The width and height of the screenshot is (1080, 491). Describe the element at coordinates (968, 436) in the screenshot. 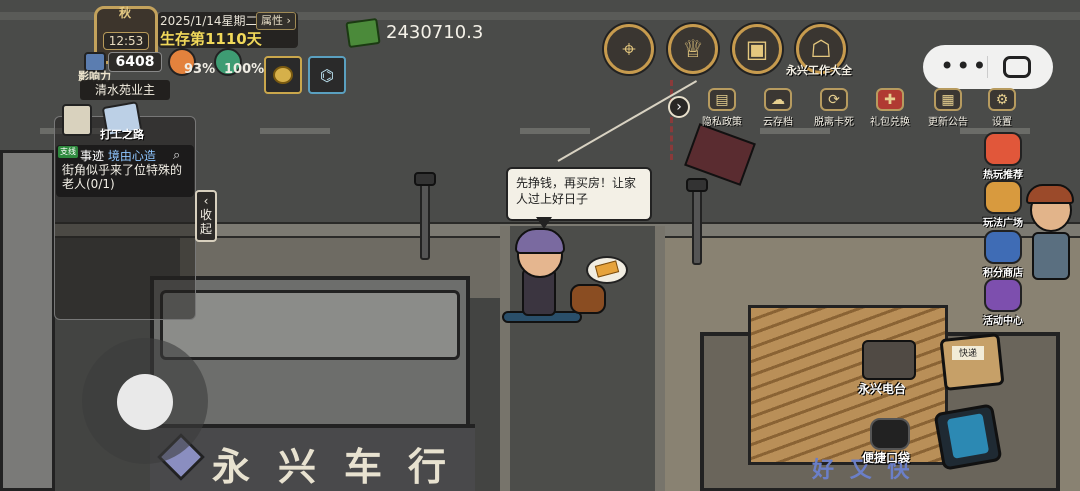

I see `phone-screen` at that location.